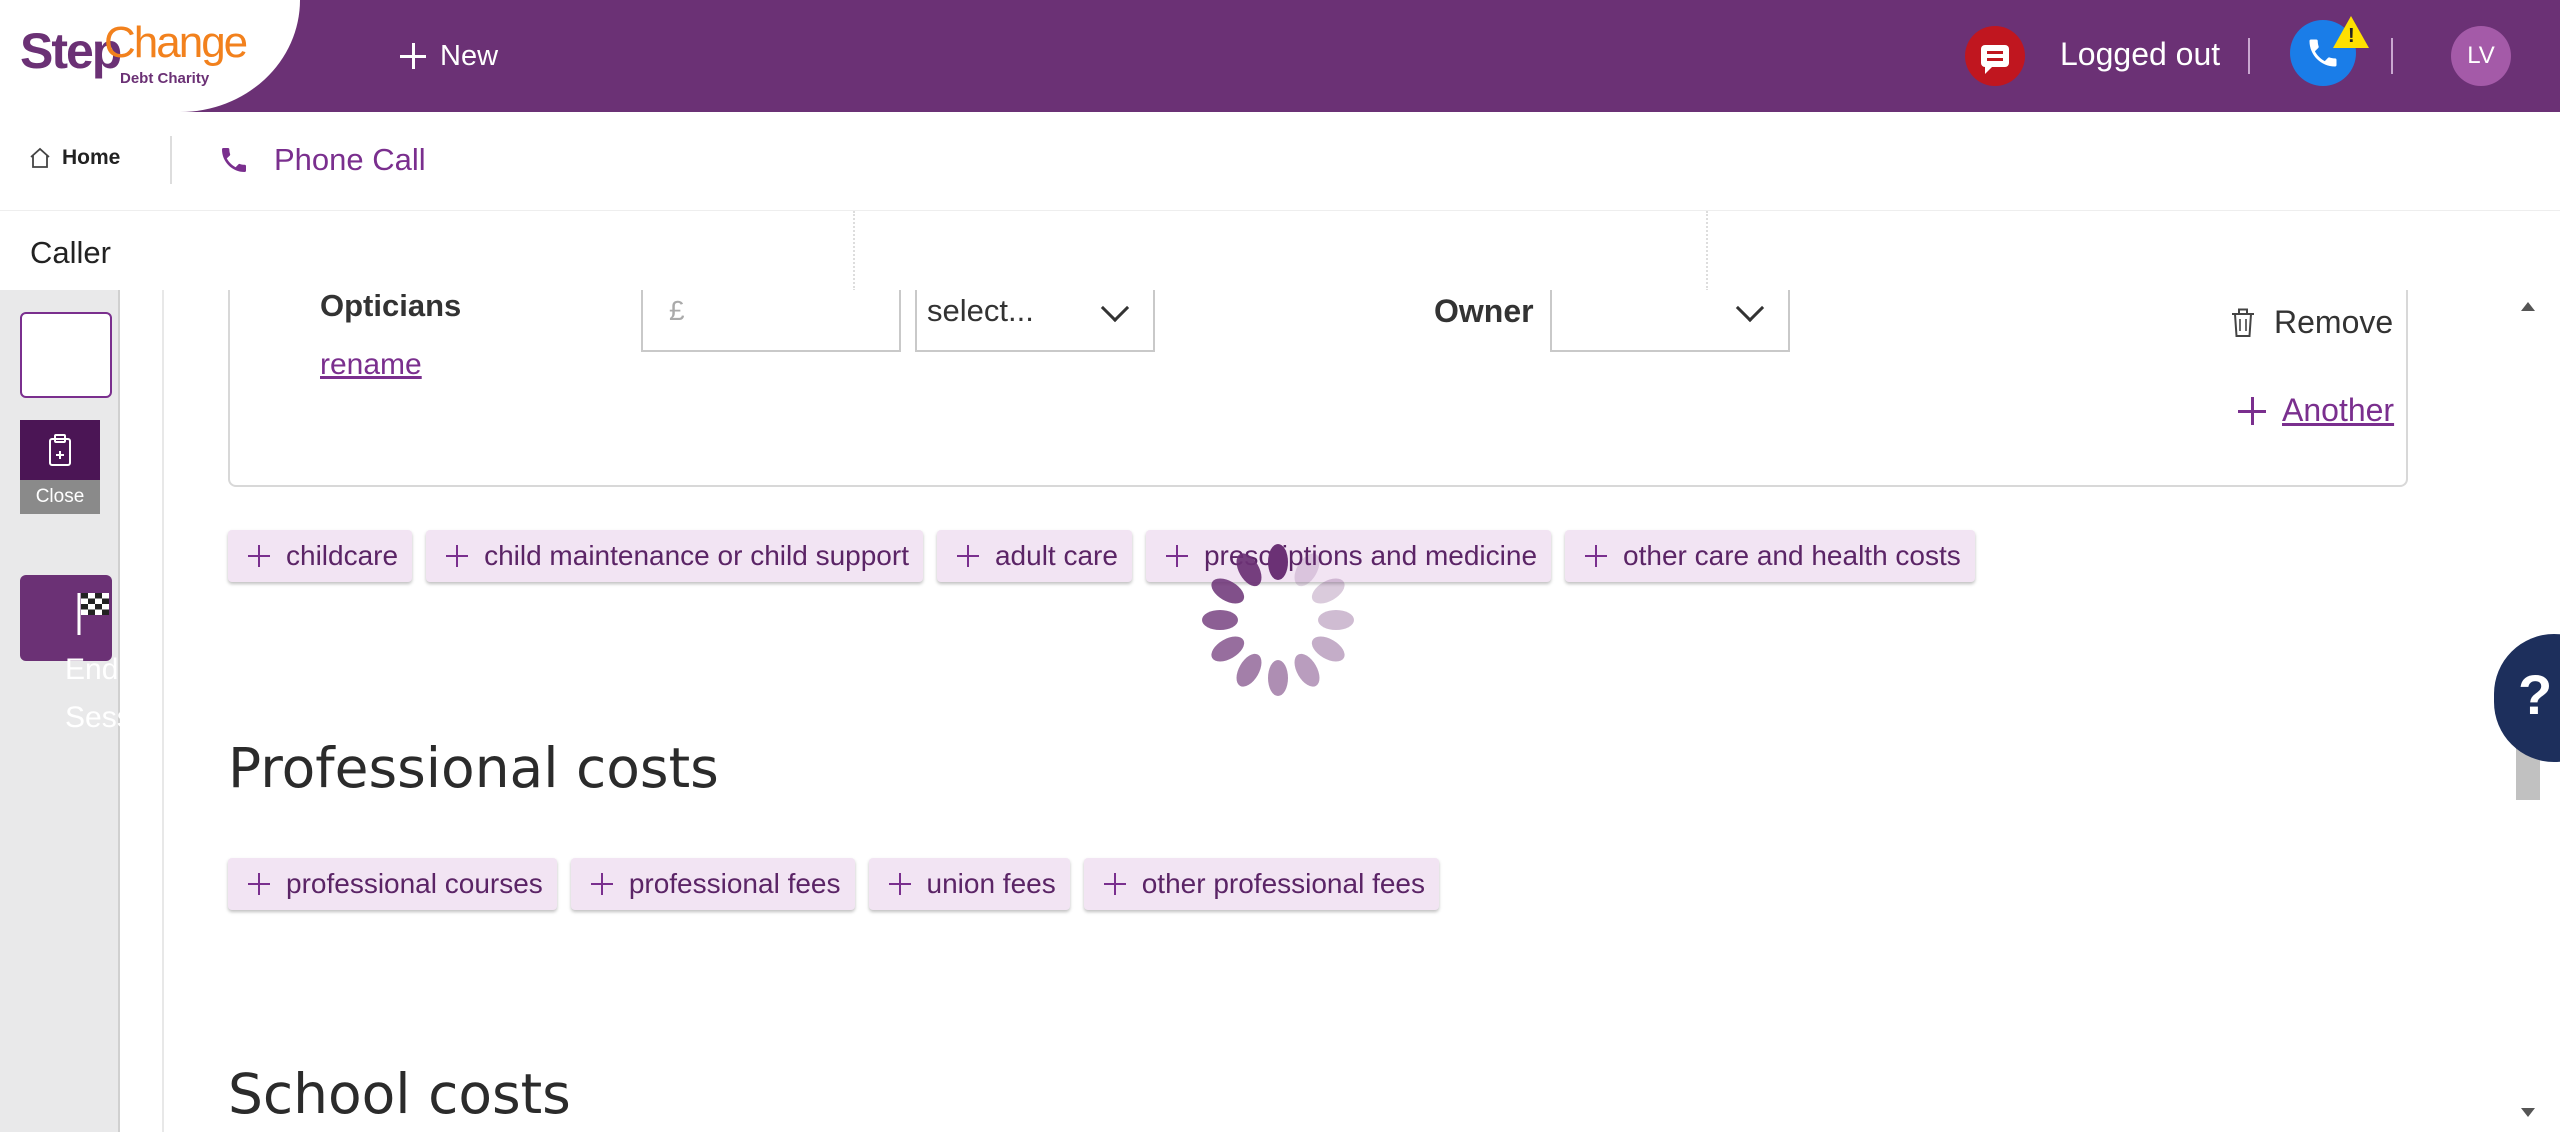  Describe the element at coordinates (2351, 36) in the screenshot. I see `warning-glyph: !` at that location.